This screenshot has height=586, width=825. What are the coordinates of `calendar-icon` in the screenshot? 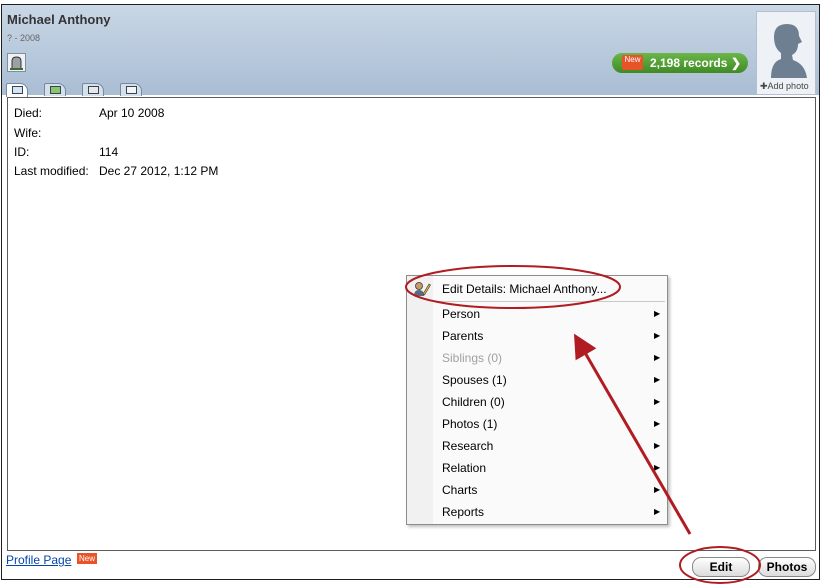 It's located at (131, 90).